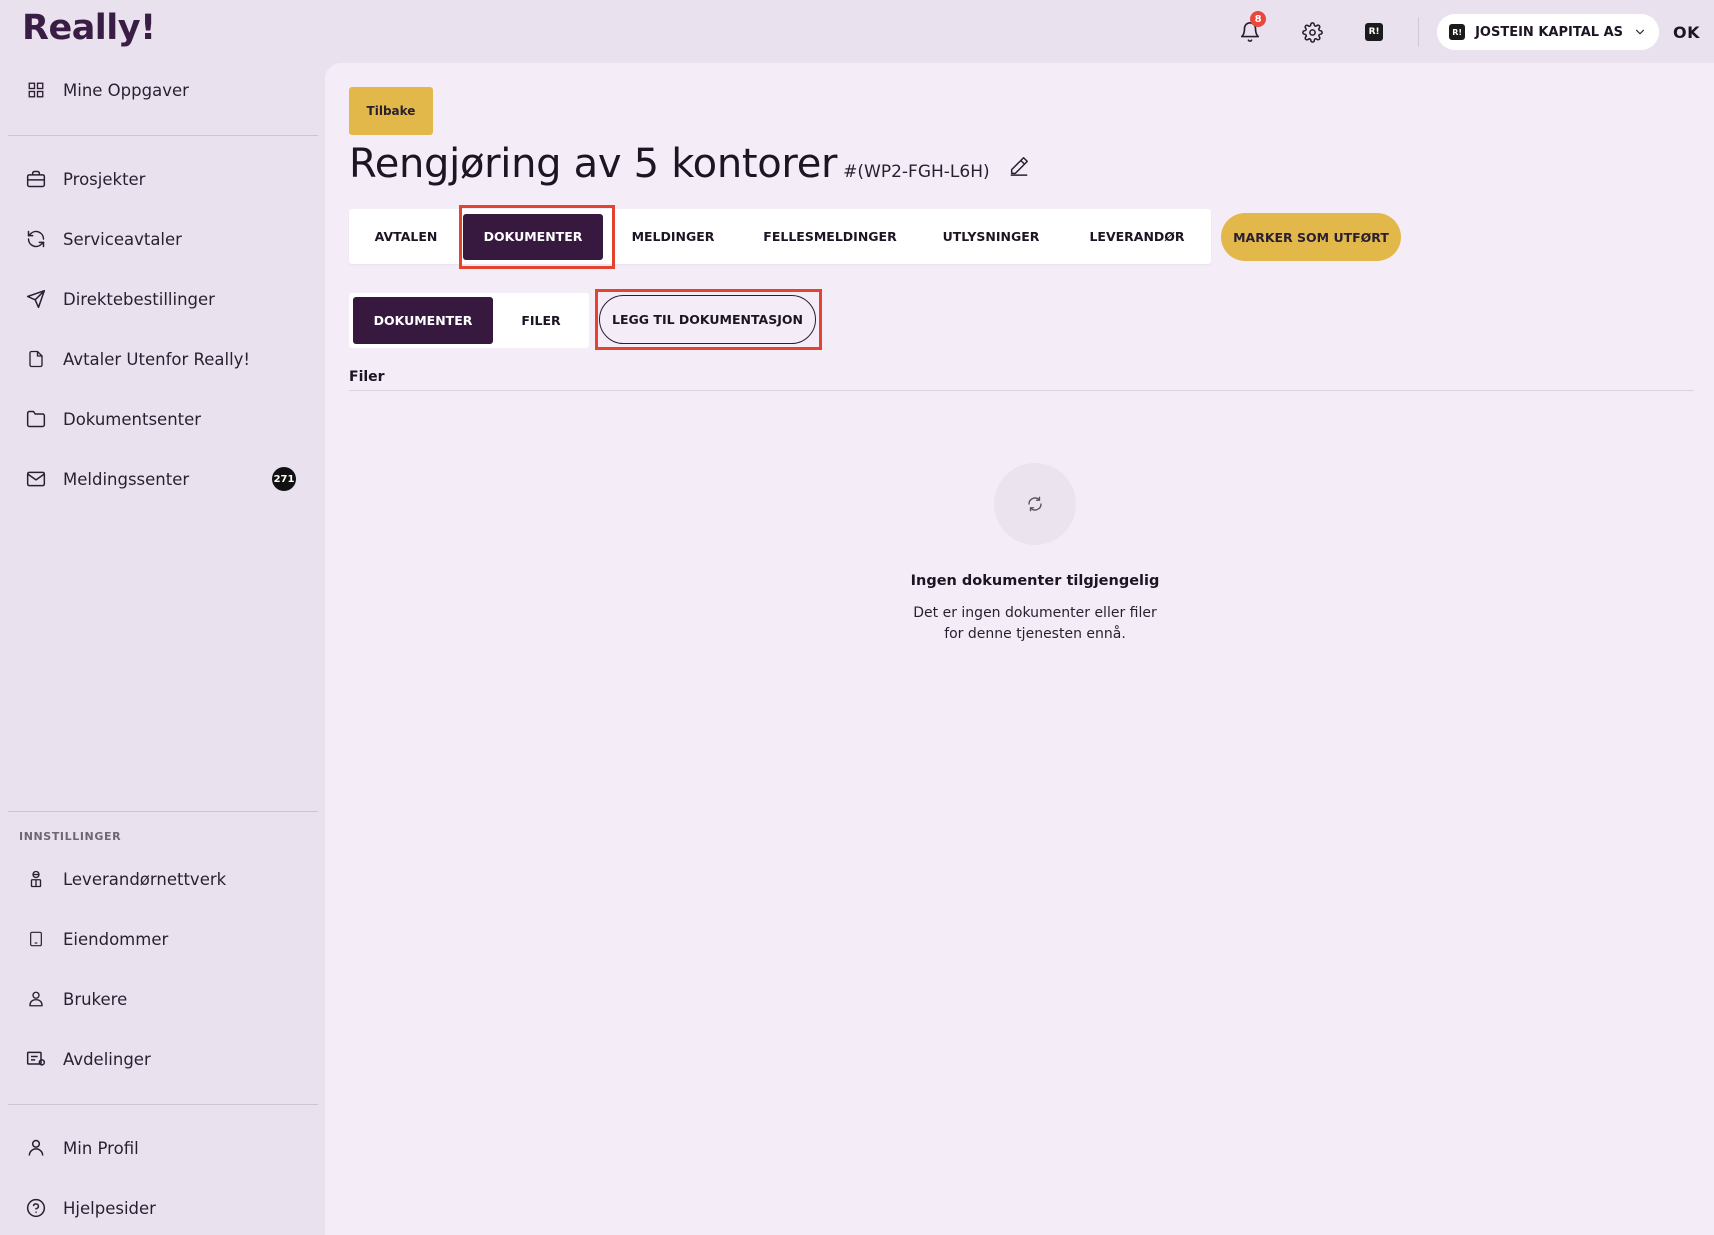 Image resolution: width=1714 pixels, height=1235 pixels. Describe the element at coordinates (36, 239) in the screenshot. I see `refresh-icon` at that location.